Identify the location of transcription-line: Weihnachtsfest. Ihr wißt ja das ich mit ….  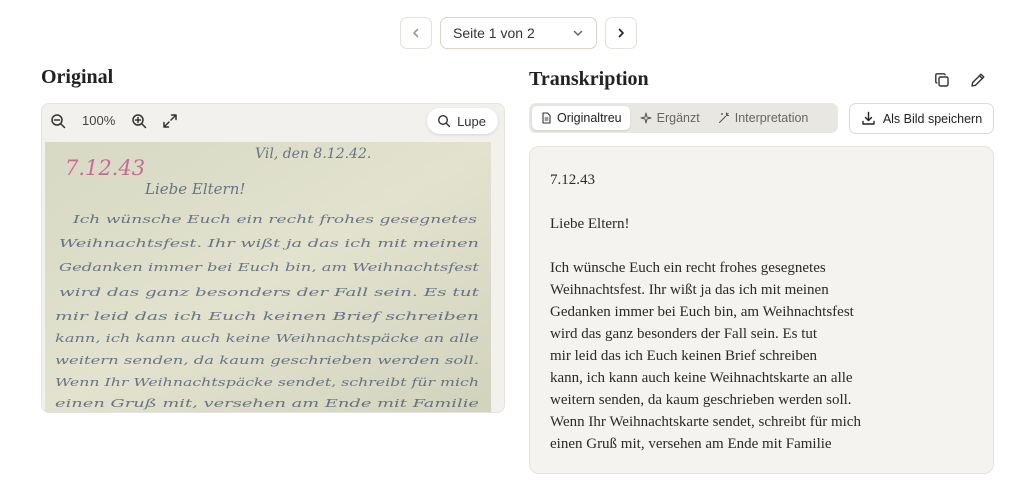
(689, 290).